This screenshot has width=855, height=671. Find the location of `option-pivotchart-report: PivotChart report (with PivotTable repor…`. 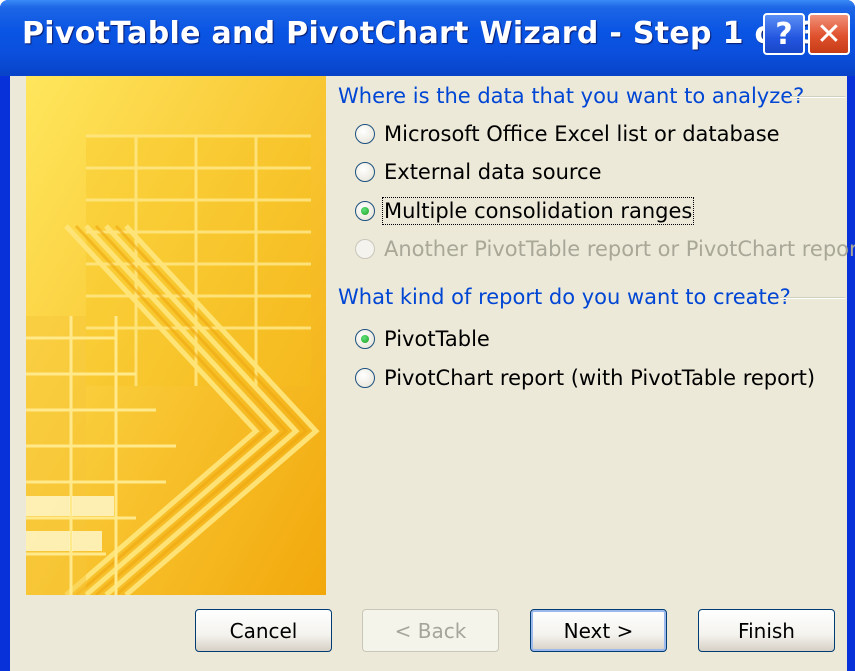

option-pivotchart-report: PivotChart report (with PivotTable repor… is located at coordinates (585, 378).